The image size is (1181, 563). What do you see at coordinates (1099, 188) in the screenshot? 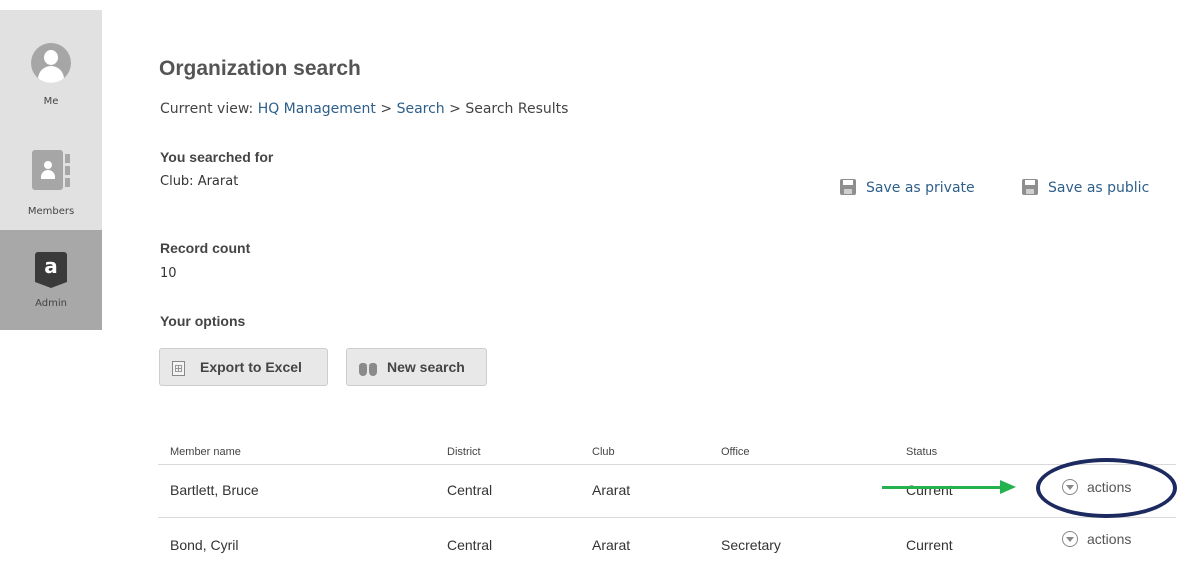
I see `save-as-public-label: Save as public` at bounding box center [1099, 188].